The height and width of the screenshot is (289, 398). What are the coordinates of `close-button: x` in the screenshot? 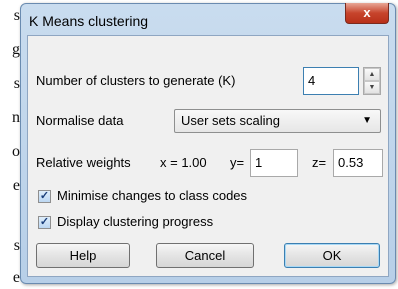 It's located at (367, 13).